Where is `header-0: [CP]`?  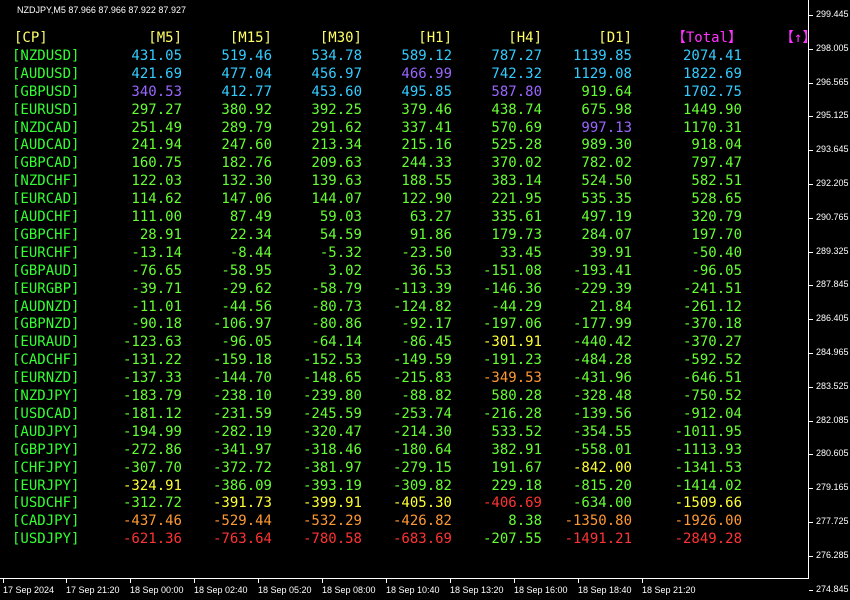
header-0: [CP] is located at coordinates (31, 38).